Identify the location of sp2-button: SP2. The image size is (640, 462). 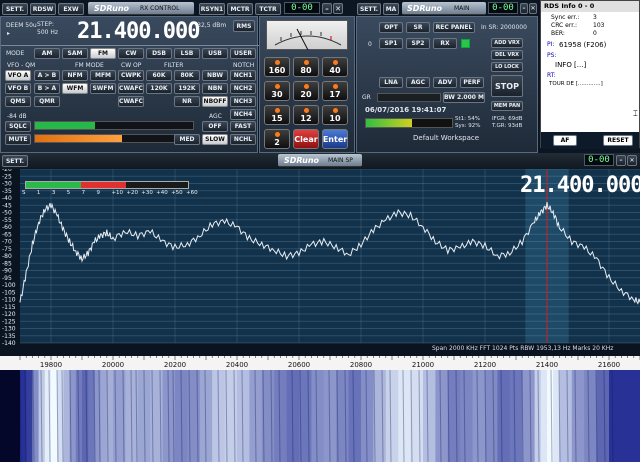
(418, 43).